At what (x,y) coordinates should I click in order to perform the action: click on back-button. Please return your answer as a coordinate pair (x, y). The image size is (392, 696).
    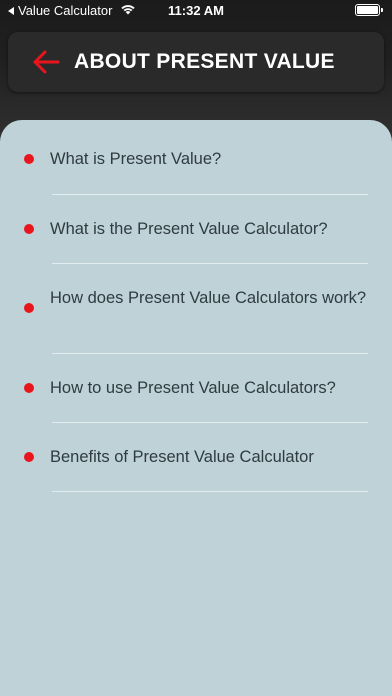
    Looking at the image, I should click on (46, 62).